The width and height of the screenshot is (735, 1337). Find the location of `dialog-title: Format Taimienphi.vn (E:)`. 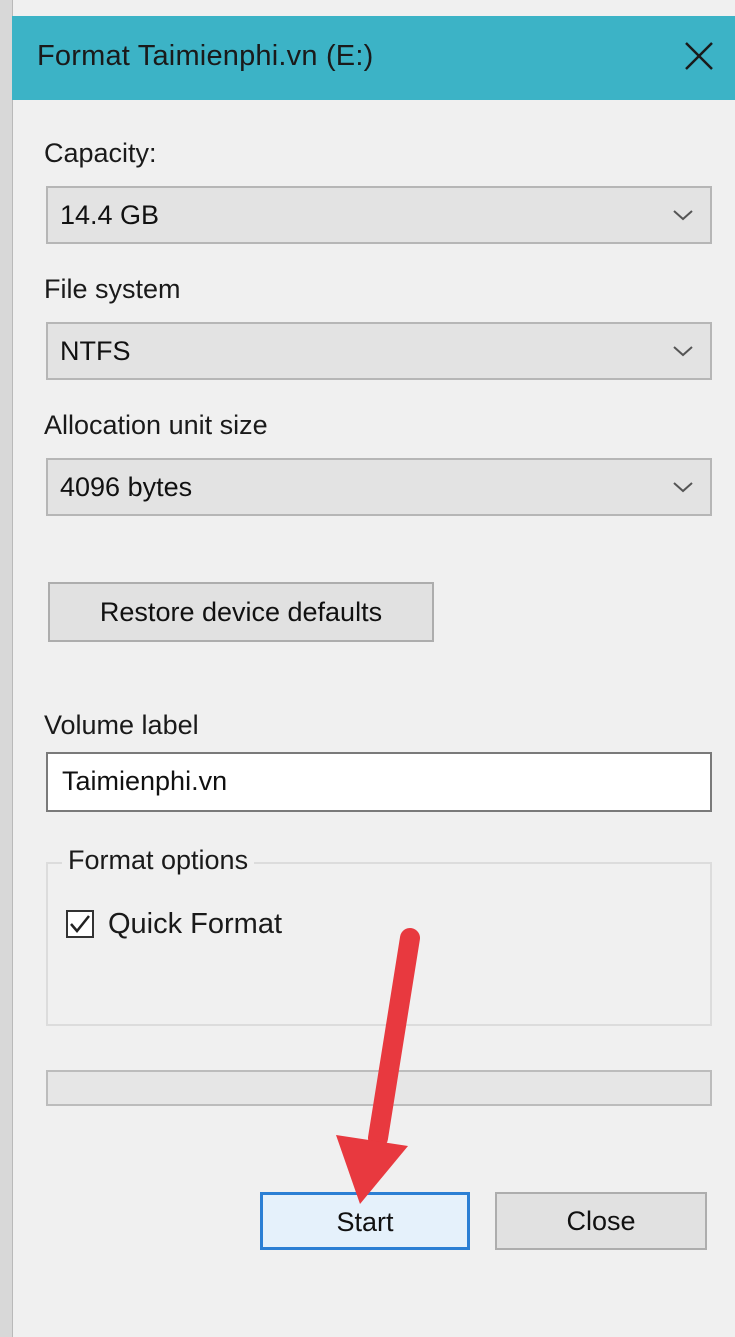

dialog-title: Format Taimienphi.vn (E:) is located at coordinates (205, 56).